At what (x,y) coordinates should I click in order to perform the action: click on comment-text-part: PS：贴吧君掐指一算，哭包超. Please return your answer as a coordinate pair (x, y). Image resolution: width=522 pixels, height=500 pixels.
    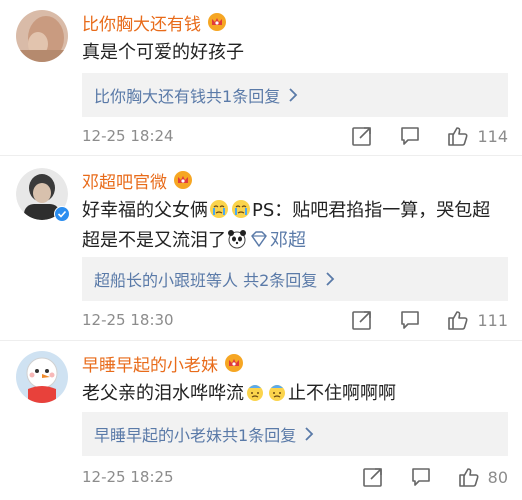
    Looking at the image, I should click on (371, 210).